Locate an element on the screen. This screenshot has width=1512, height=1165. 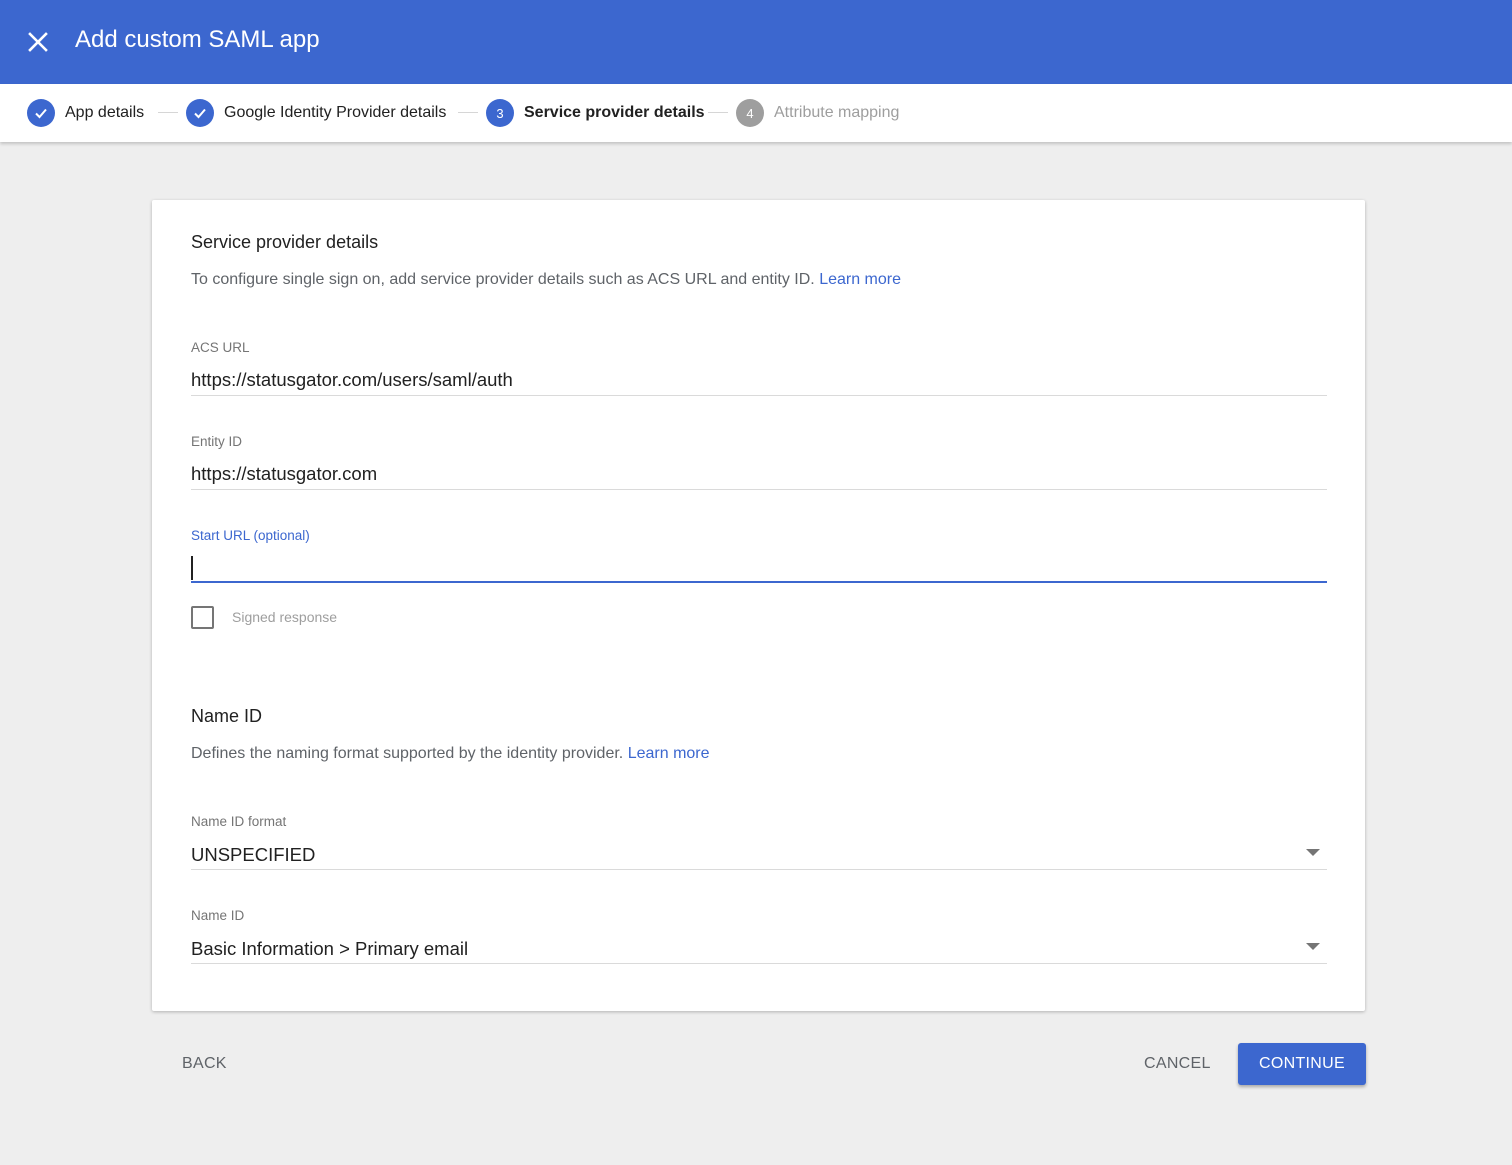
step-app-details: App details is located at coordinates (85, 113).